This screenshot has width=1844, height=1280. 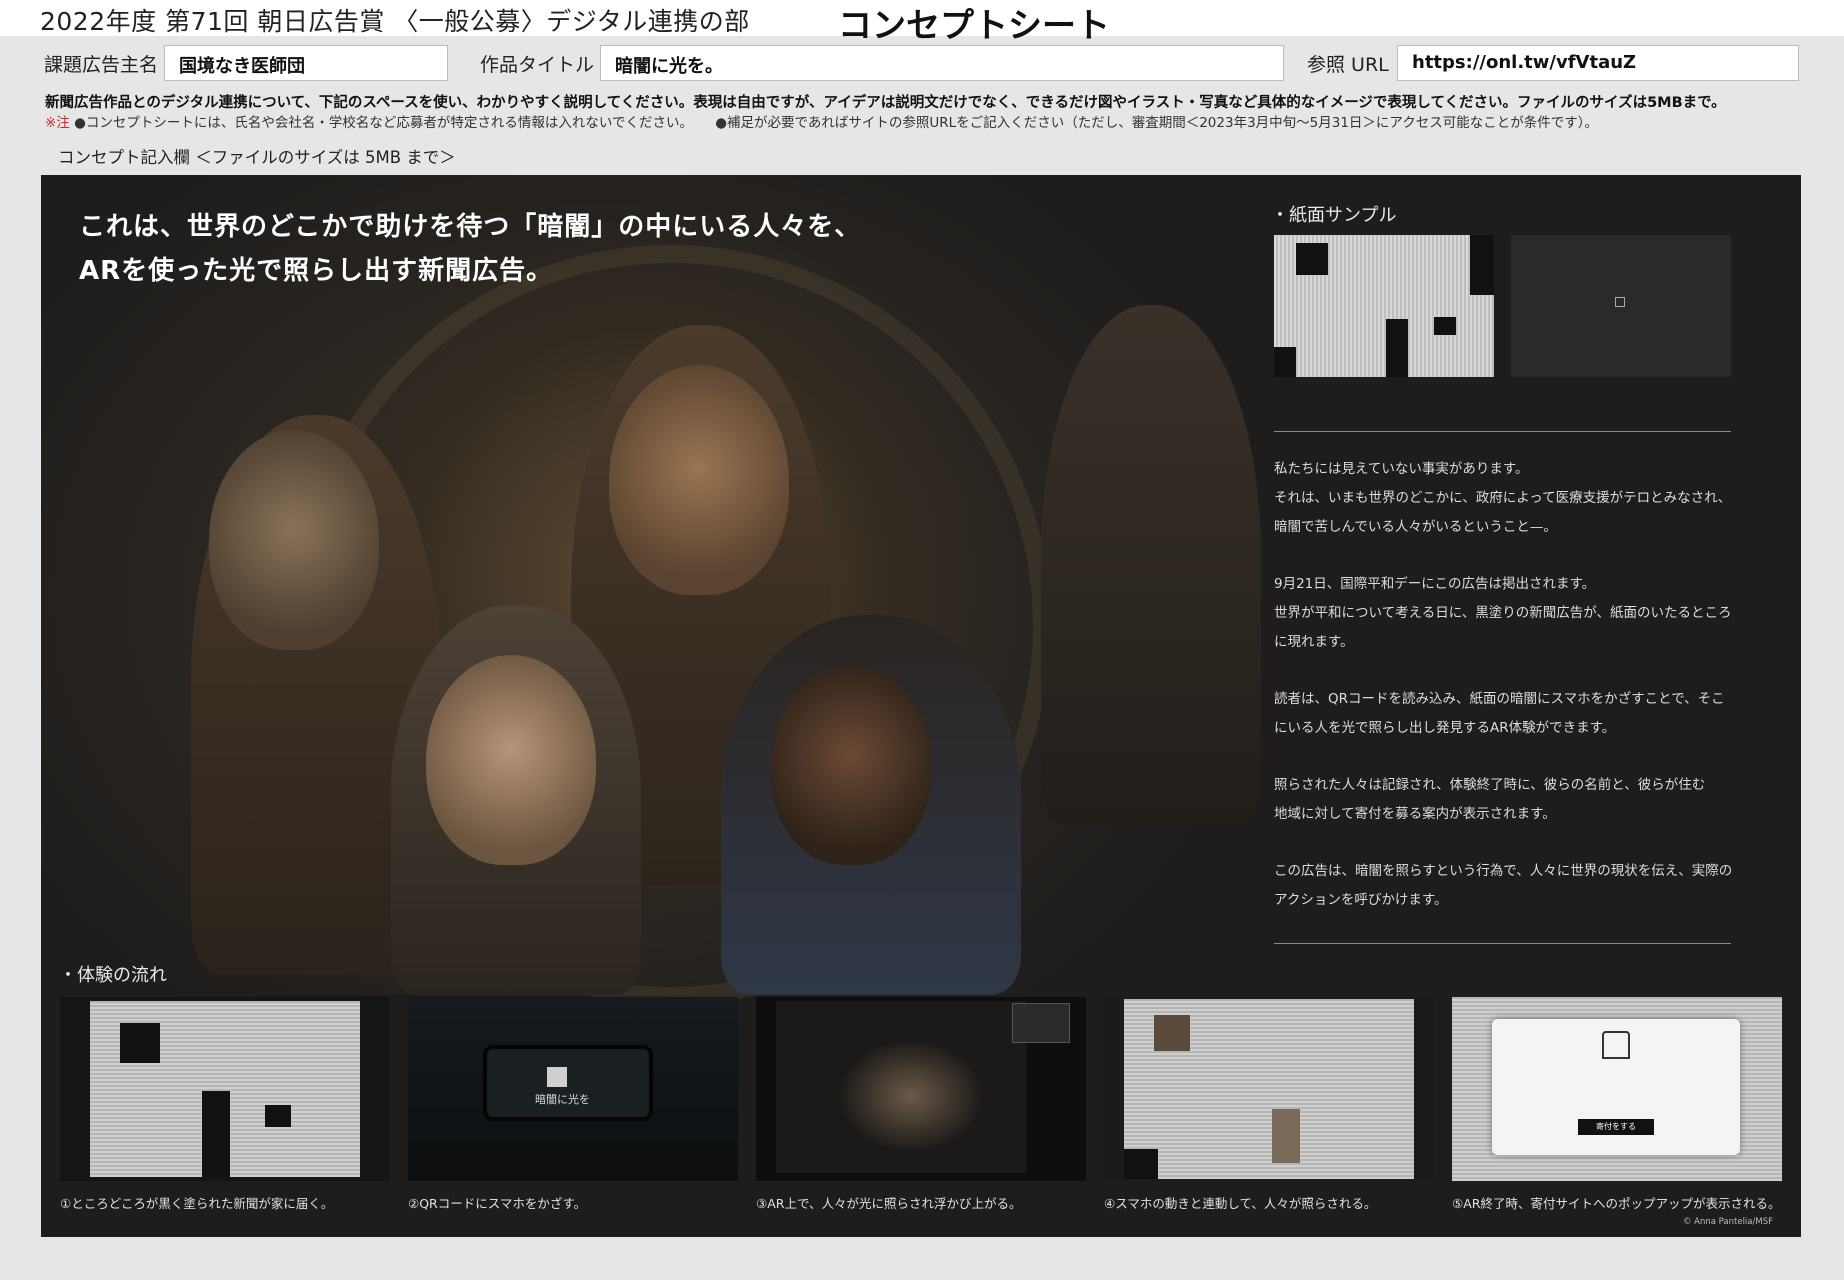 I want to click on step-5-image: 寄付をする, so click(x=1617, y=1089).